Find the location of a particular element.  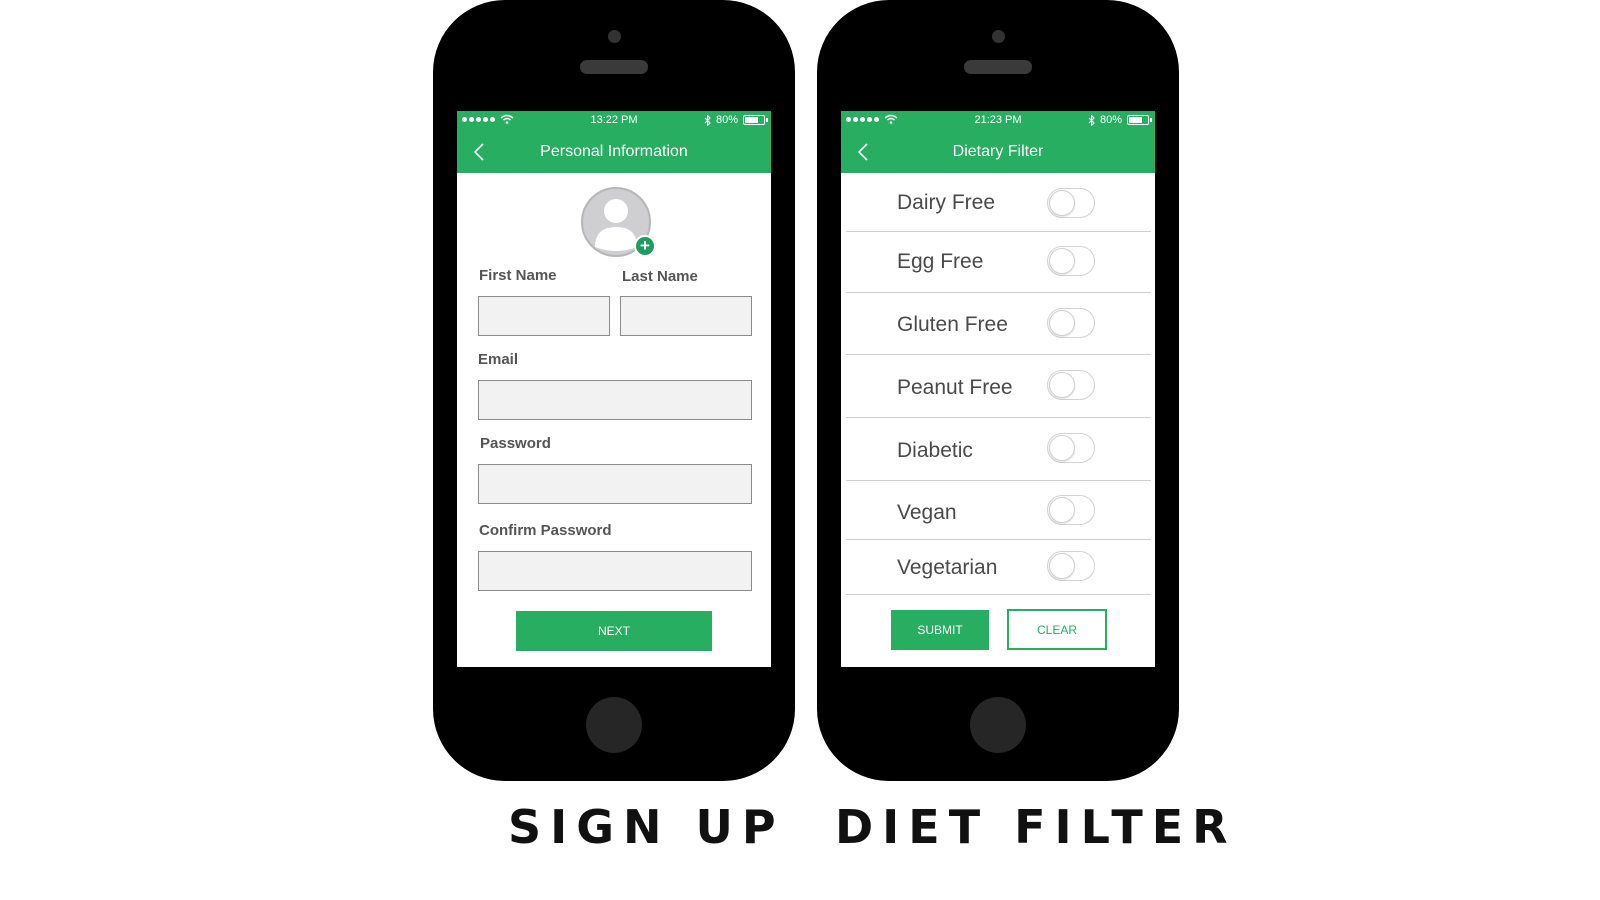

confirm-password-label: Confirm Password is located at coordinates (545, 530).